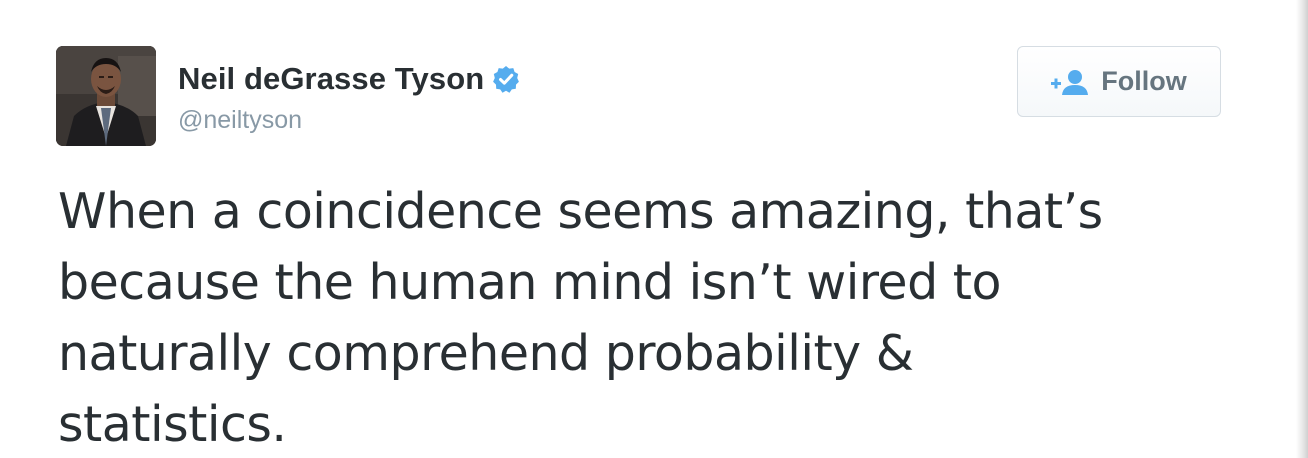 The height and width of the screenshot is (458, 1308). What do you see at coordinates (580, 211) in the screenshot?
I see `tweet-text-line: When a coincidence seems amazing, that’s` at bounding box center [580, 211].